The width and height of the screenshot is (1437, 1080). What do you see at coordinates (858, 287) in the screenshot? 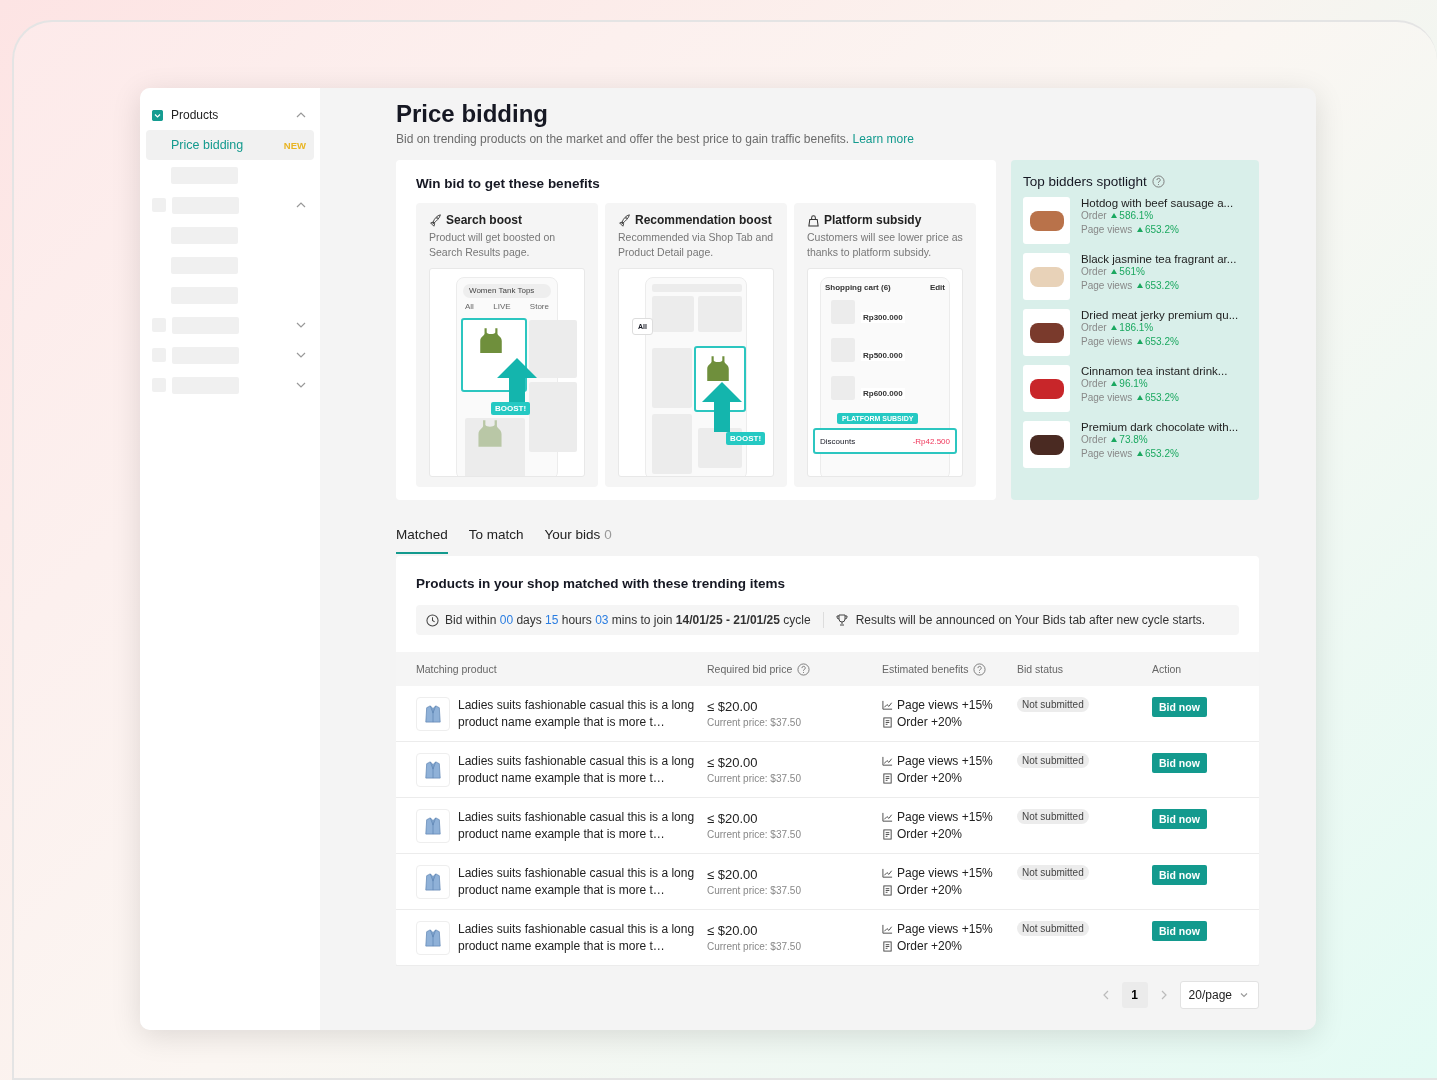
I see `cart-title: Shopping cart (6)` at bounding box center [858, 287].